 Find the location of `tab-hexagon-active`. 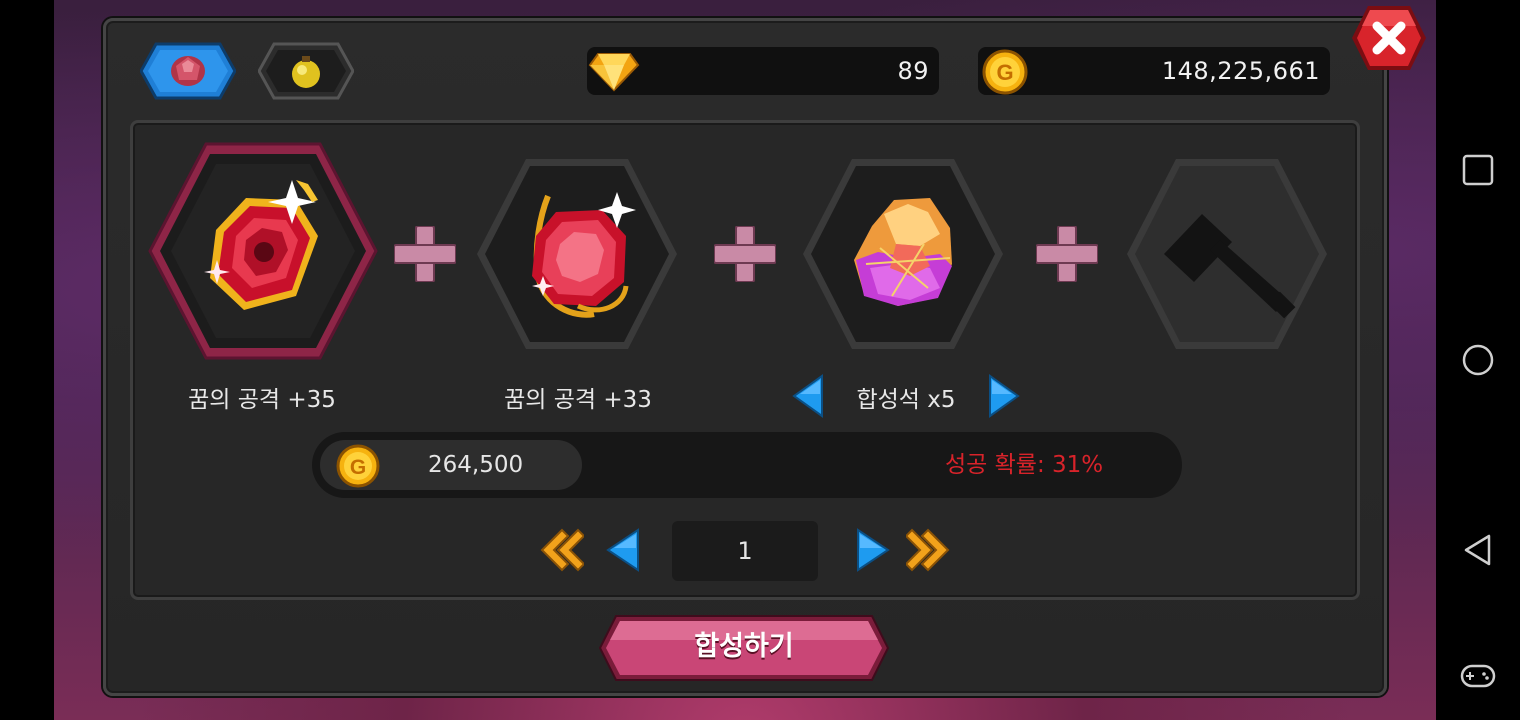

tab-hexagon-active is located at coordinates (188, 71).